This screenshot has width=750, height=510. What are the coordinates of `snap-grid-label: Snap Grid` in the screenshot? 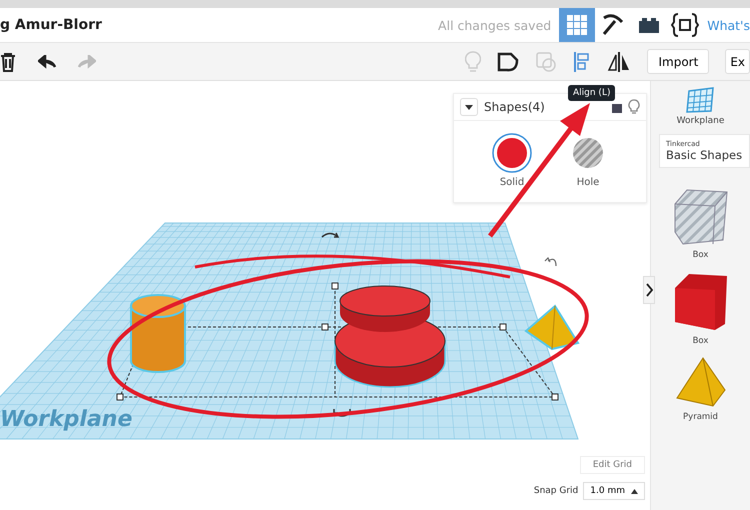 It's located at (556, 491).